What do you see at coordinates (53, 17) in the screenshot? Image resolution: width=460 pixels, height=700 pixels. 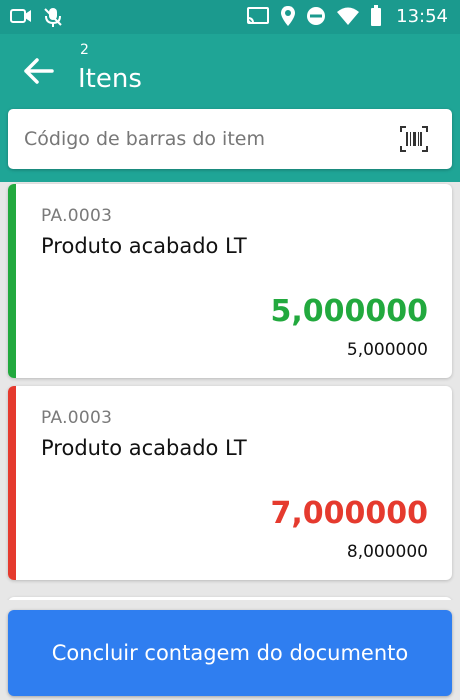 I see `mic-icon` at bounding box center [53, 17].